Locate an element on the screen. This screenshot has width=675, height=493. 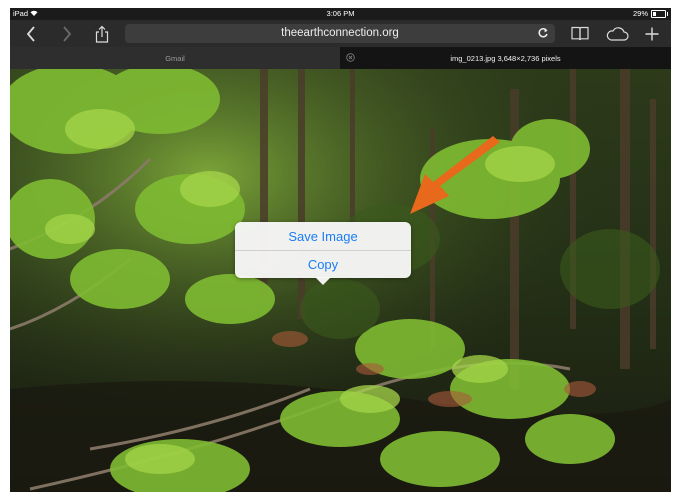
share-icon is located at coordinates (102, 34).